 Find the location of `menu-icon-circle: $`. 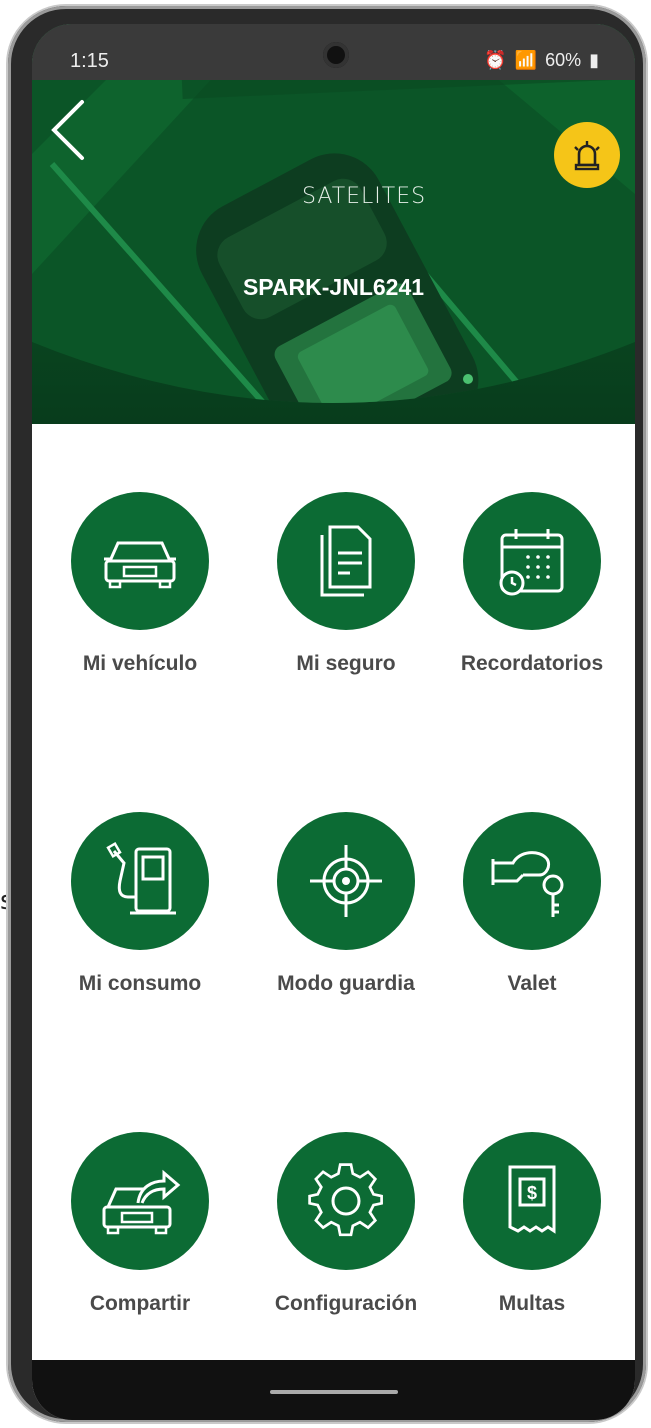

menu-icon-circle: $ is located at coordinates (532, 1201).